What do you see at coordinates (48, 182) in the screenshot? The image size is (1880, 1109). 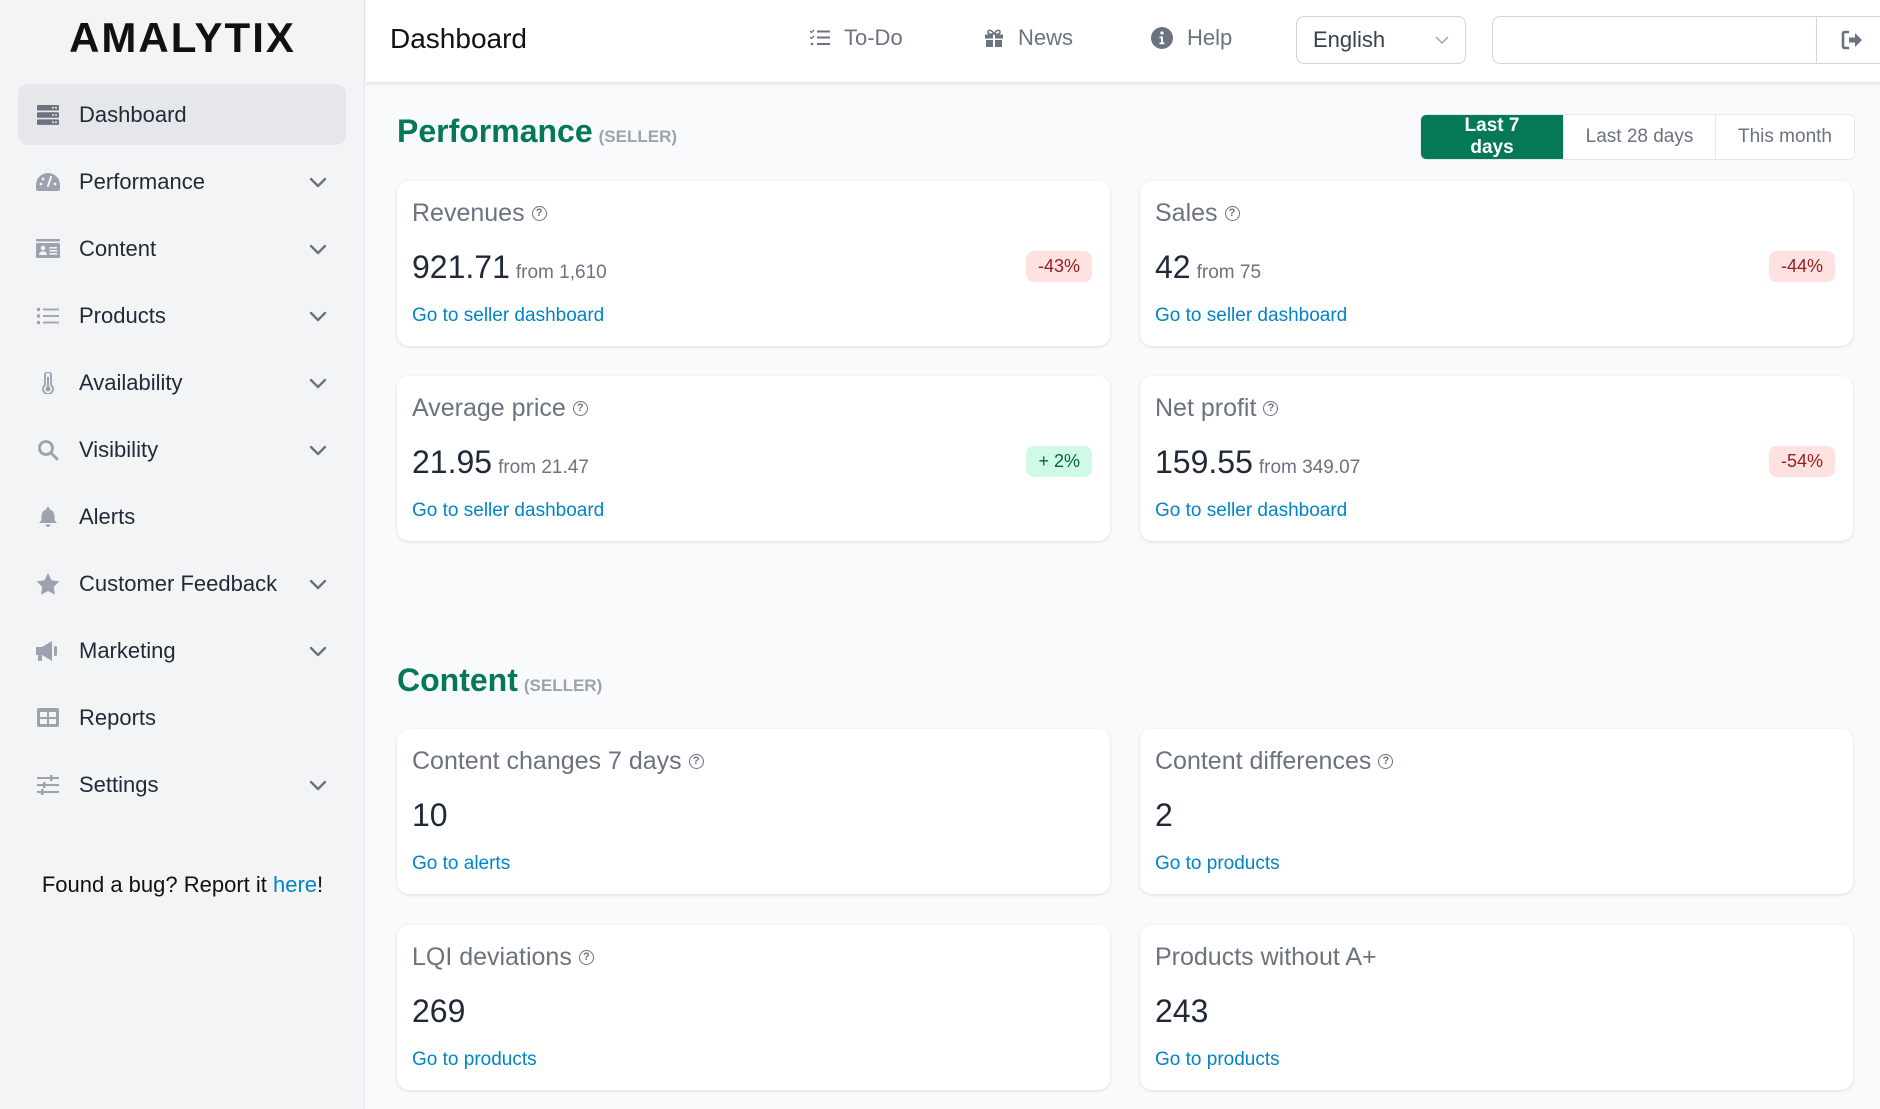 I see `gauge-icon` at bounding box center [48, 182].